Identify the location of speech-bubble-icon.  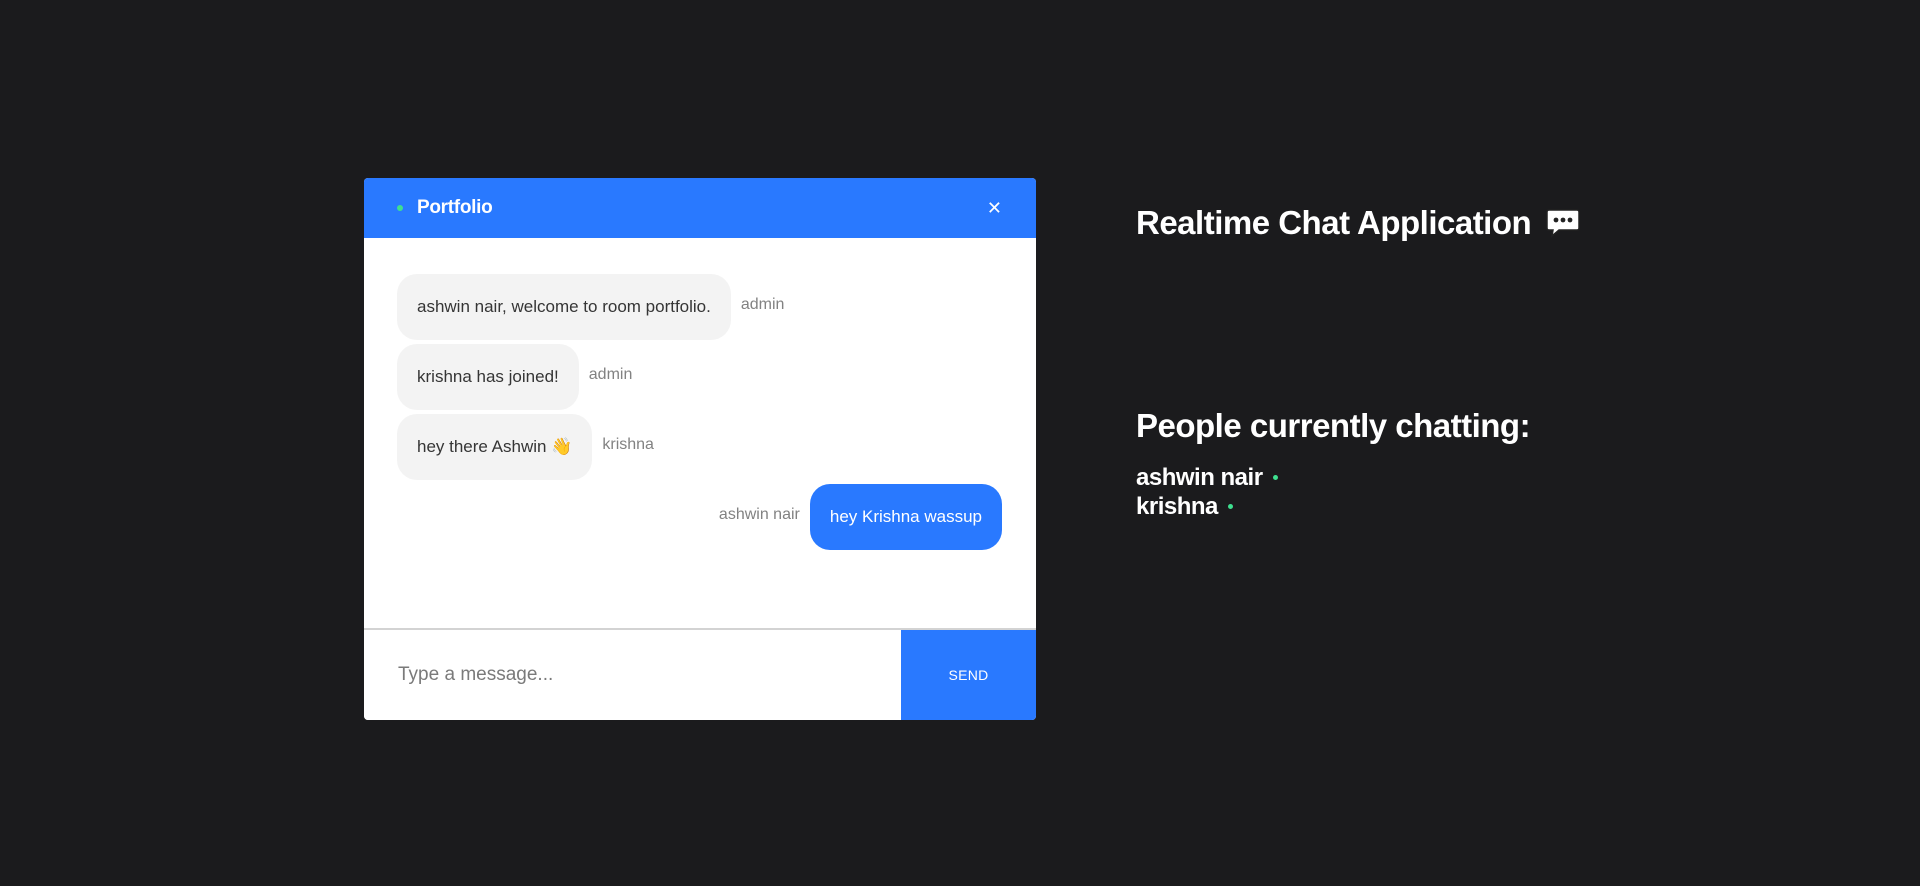
(1563, 223).